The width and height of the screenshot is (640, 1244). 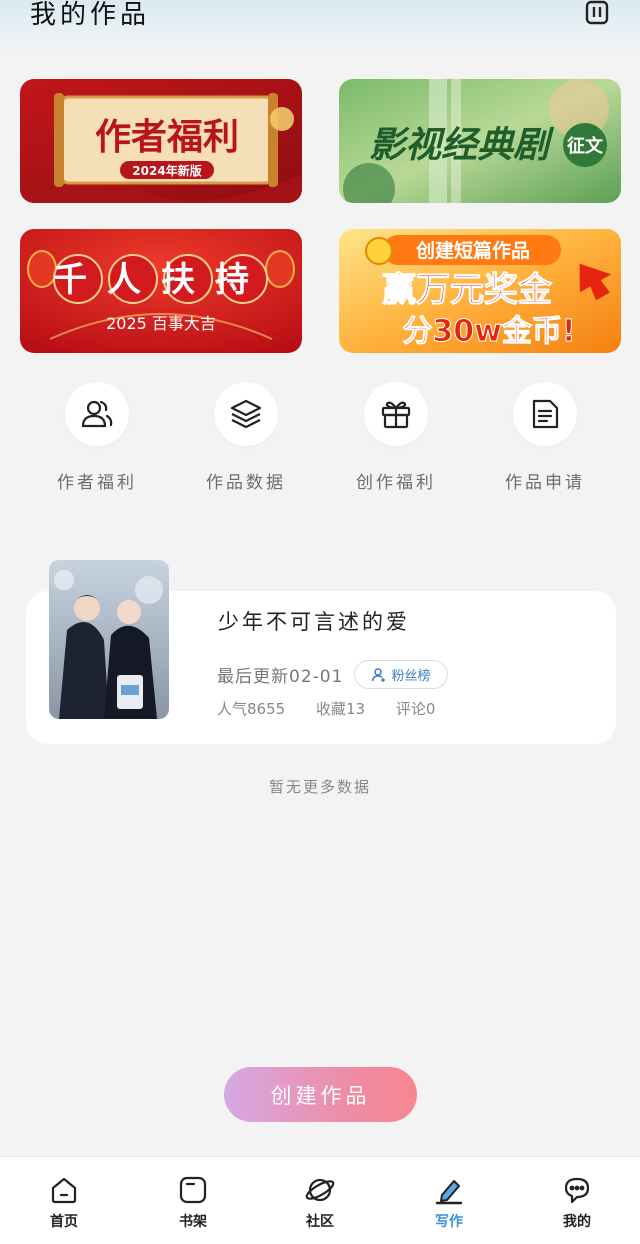 What do you see at coordinates (320, 1094) in the screenshot?
I see `create-work-button: 创建作品` at bounding box center [320, 1094].